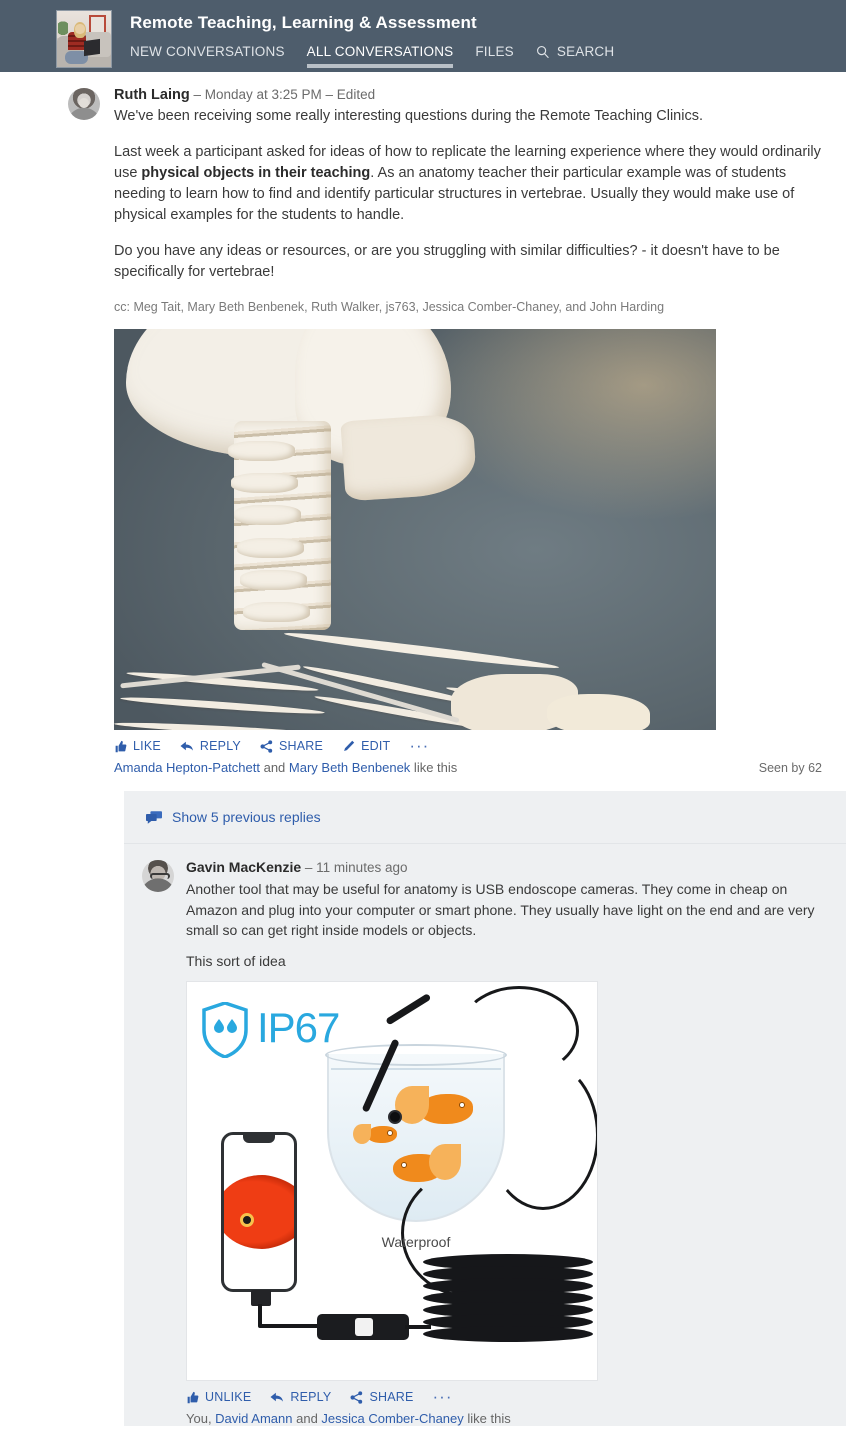 The height and width of the screenshot is (1452, 846). What do you see at coordinates (421, 650) in the screenshot?
I see `clavicle` at bounding box center [421, 650].